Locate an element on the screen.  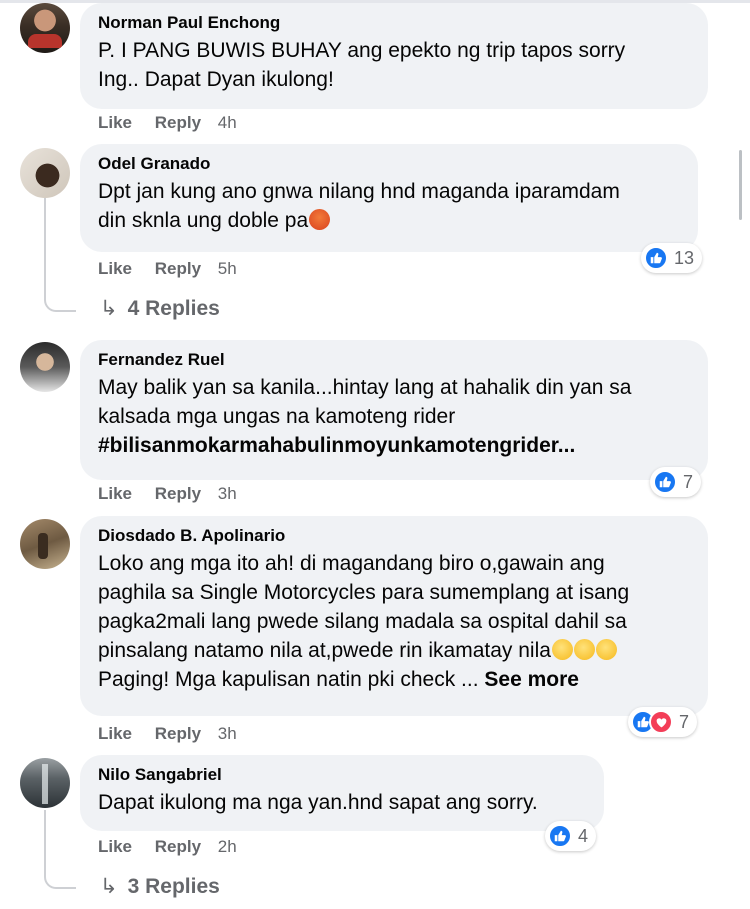
comment-time: 5h is located at coordinates (227, 268).